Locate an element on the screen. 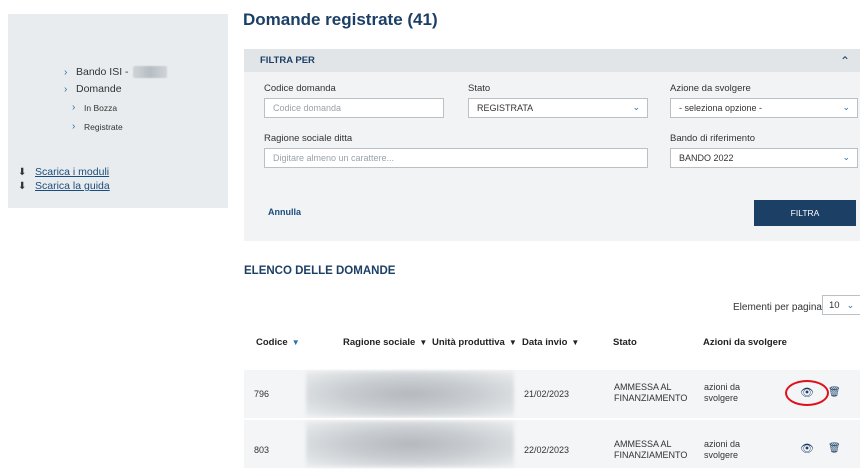  redacted-text is located at coordinates (149, 72).